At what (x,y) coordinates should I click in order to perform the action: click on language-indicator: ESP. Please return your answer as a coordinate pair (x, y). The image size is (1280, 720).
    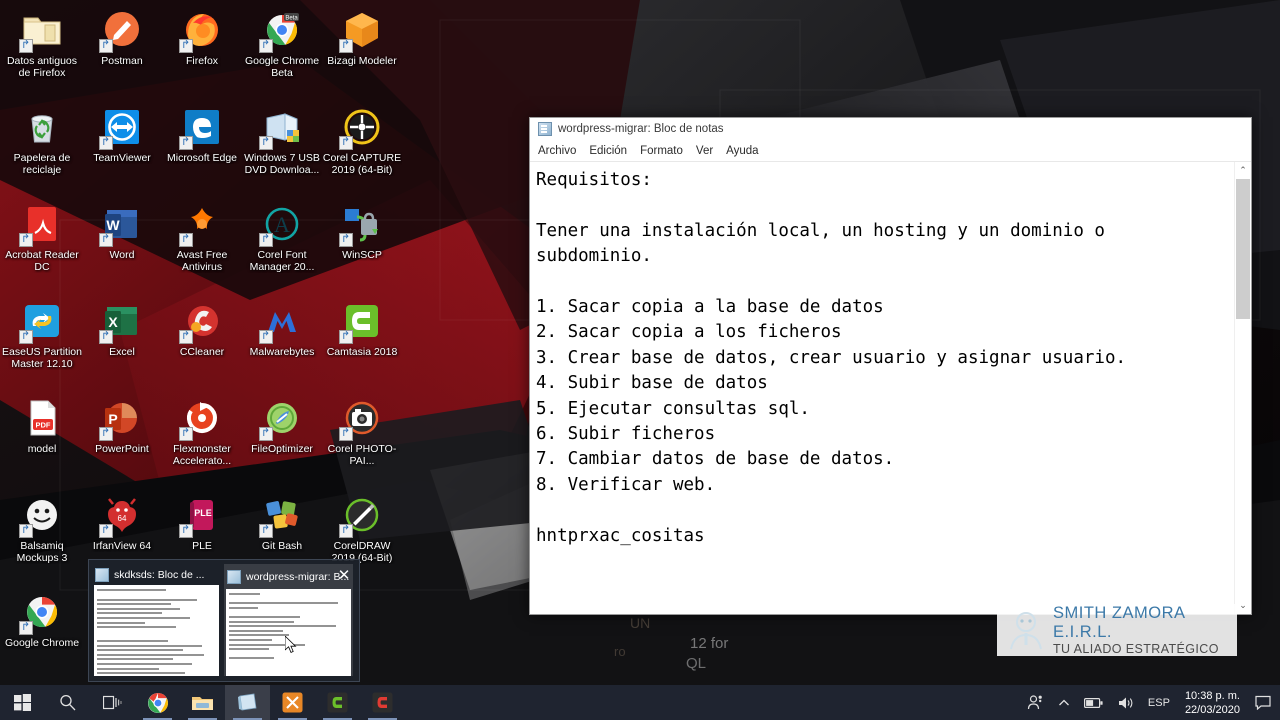
    Looking at the image, I should click on (1159, 702).